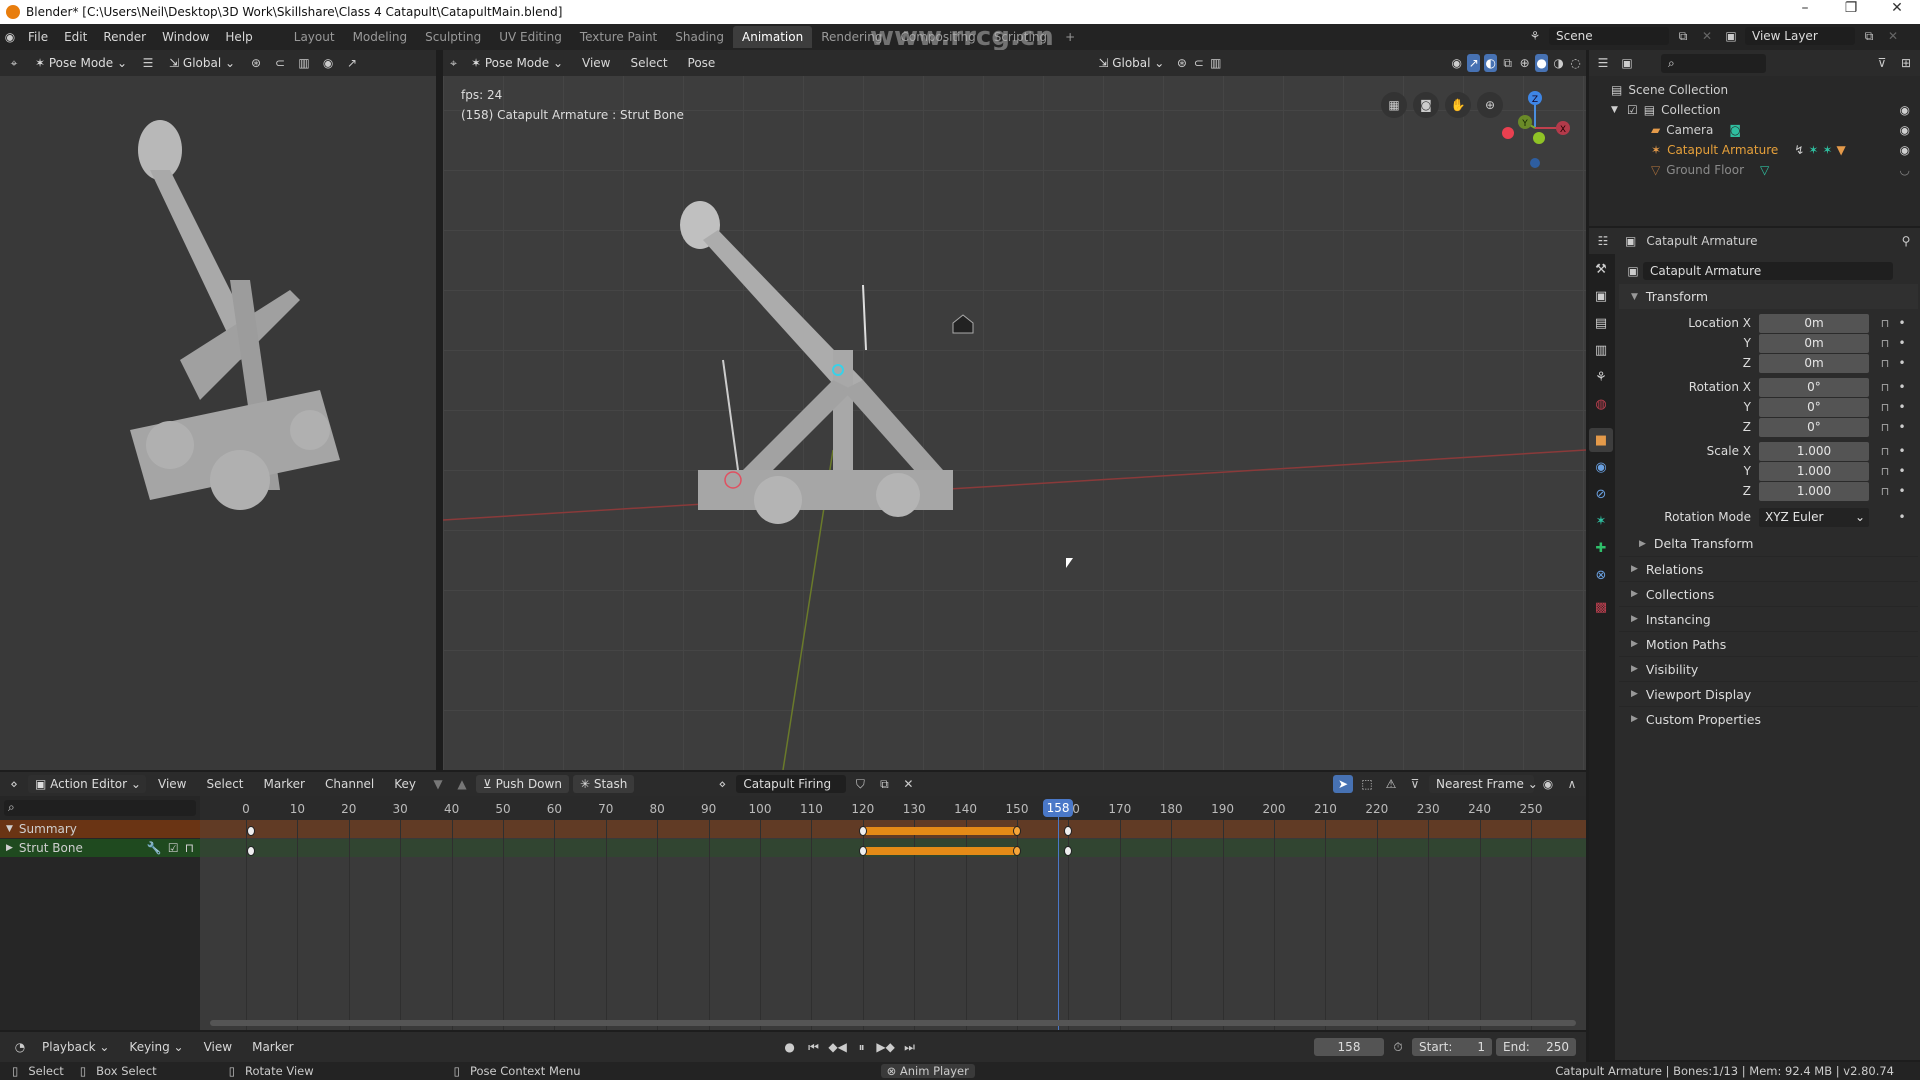 The width and height of the screenshot is (1920, 1080). I want to click on minimize-button: –, so click(1805, 8).